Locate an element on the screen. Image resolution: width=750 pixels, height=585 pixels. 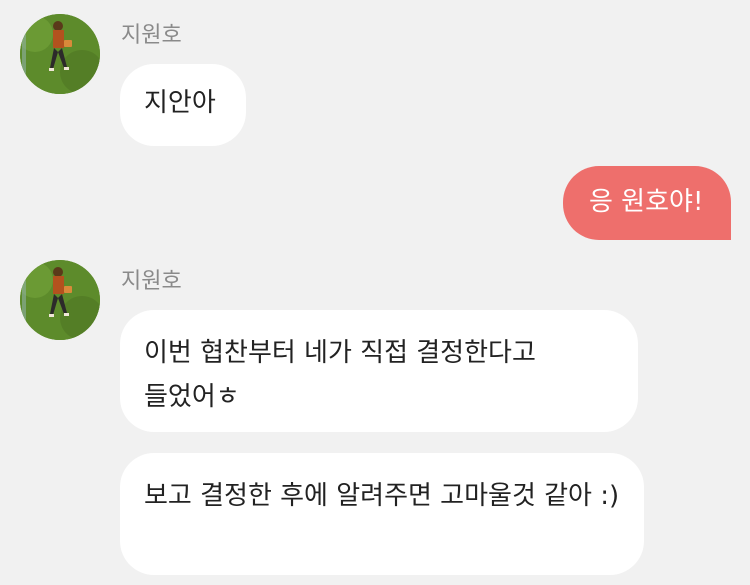
incoming-message-bubble: 보고 결정한 후에 알려주면 고마울것 같아 :) is located at coordinates (382, 514).